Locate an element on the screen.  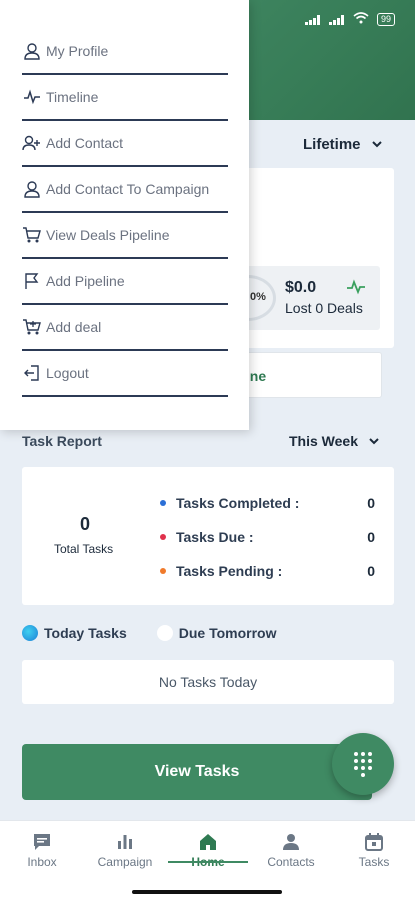
menu-label: Add deal is located at coordinates (74, 327).